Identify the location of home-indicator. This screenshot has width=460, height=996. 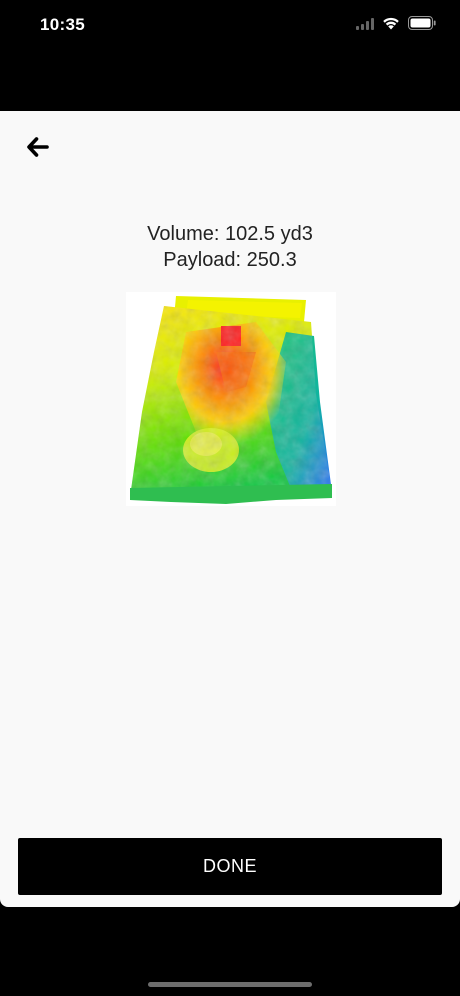
(230, 984).